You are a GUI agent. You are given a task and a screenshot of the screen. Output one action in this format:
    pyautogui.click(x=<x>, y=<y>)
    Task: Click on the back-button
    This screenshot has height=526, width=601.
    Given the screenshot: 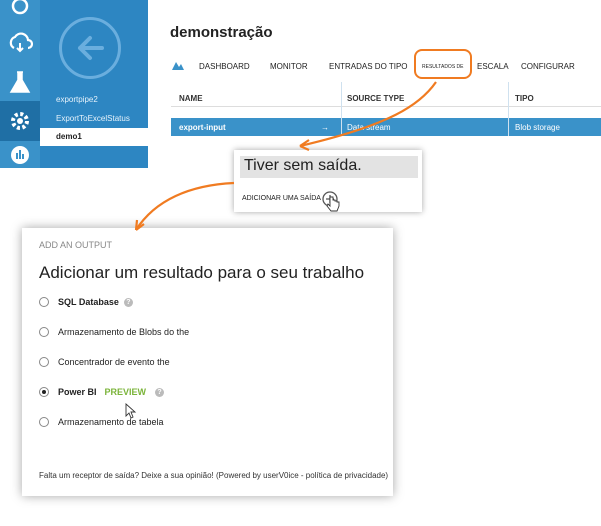 What is the action you would take?
    pyautogui.click(x=90, y=48)
    